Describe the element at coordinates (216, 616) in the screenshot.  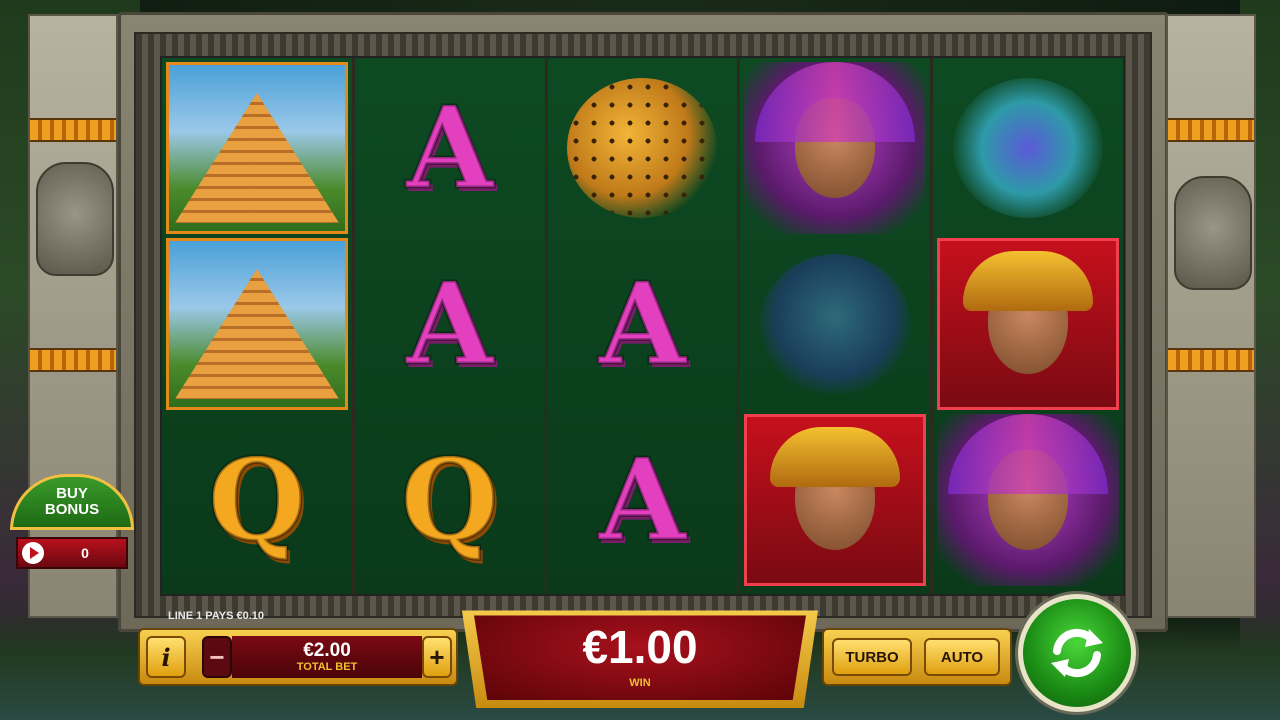
I see `line-pays-text: LINE 1 PAYS €0.10` at that location.